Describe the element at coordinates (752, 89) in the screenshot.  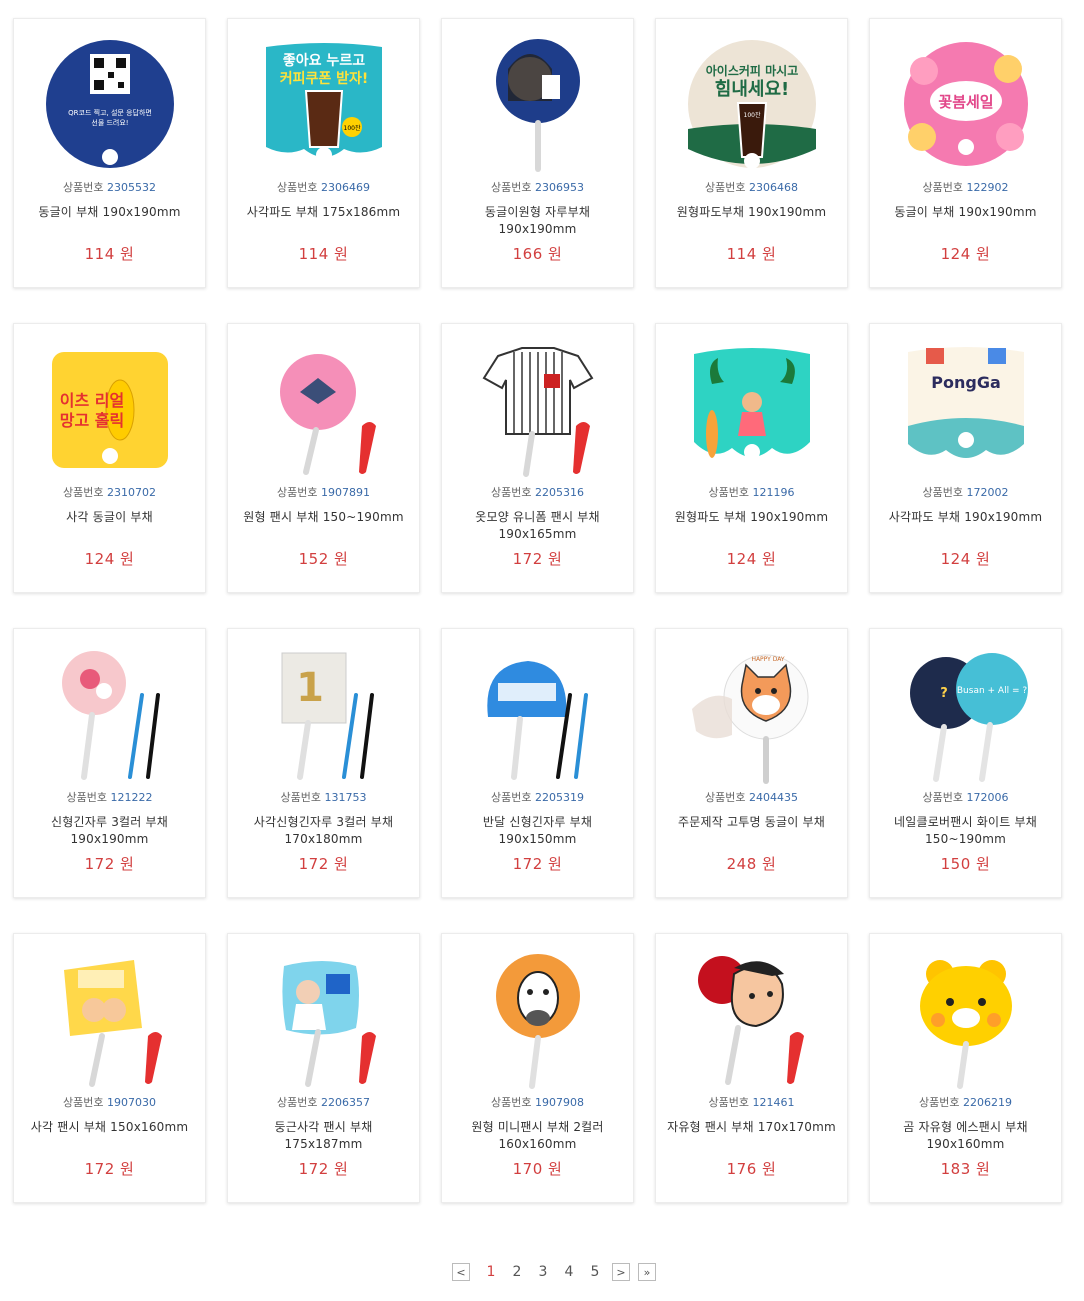
I see `art-text: 힘내세요!` at that location.